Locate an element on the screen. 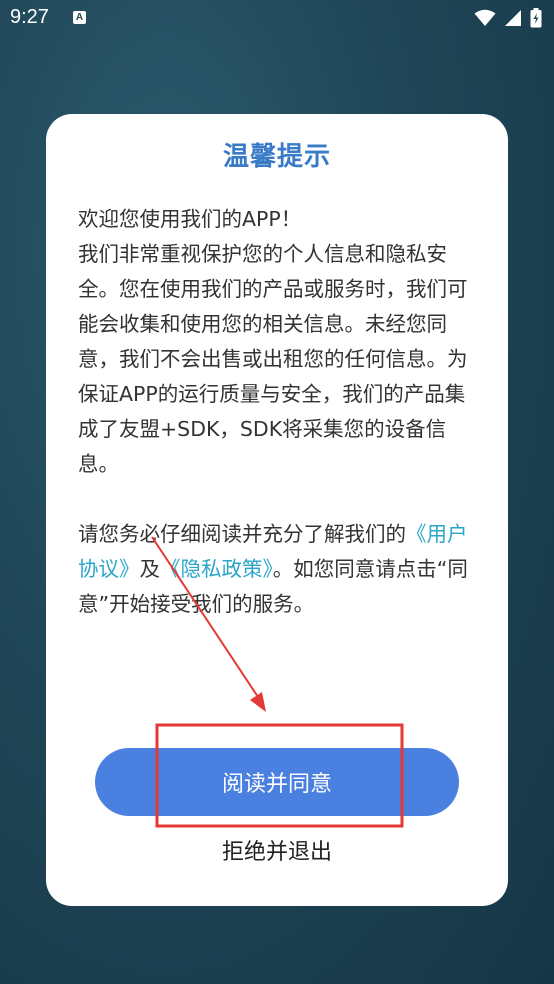  cellular-signal-icon is located at coordinates (513, 18).